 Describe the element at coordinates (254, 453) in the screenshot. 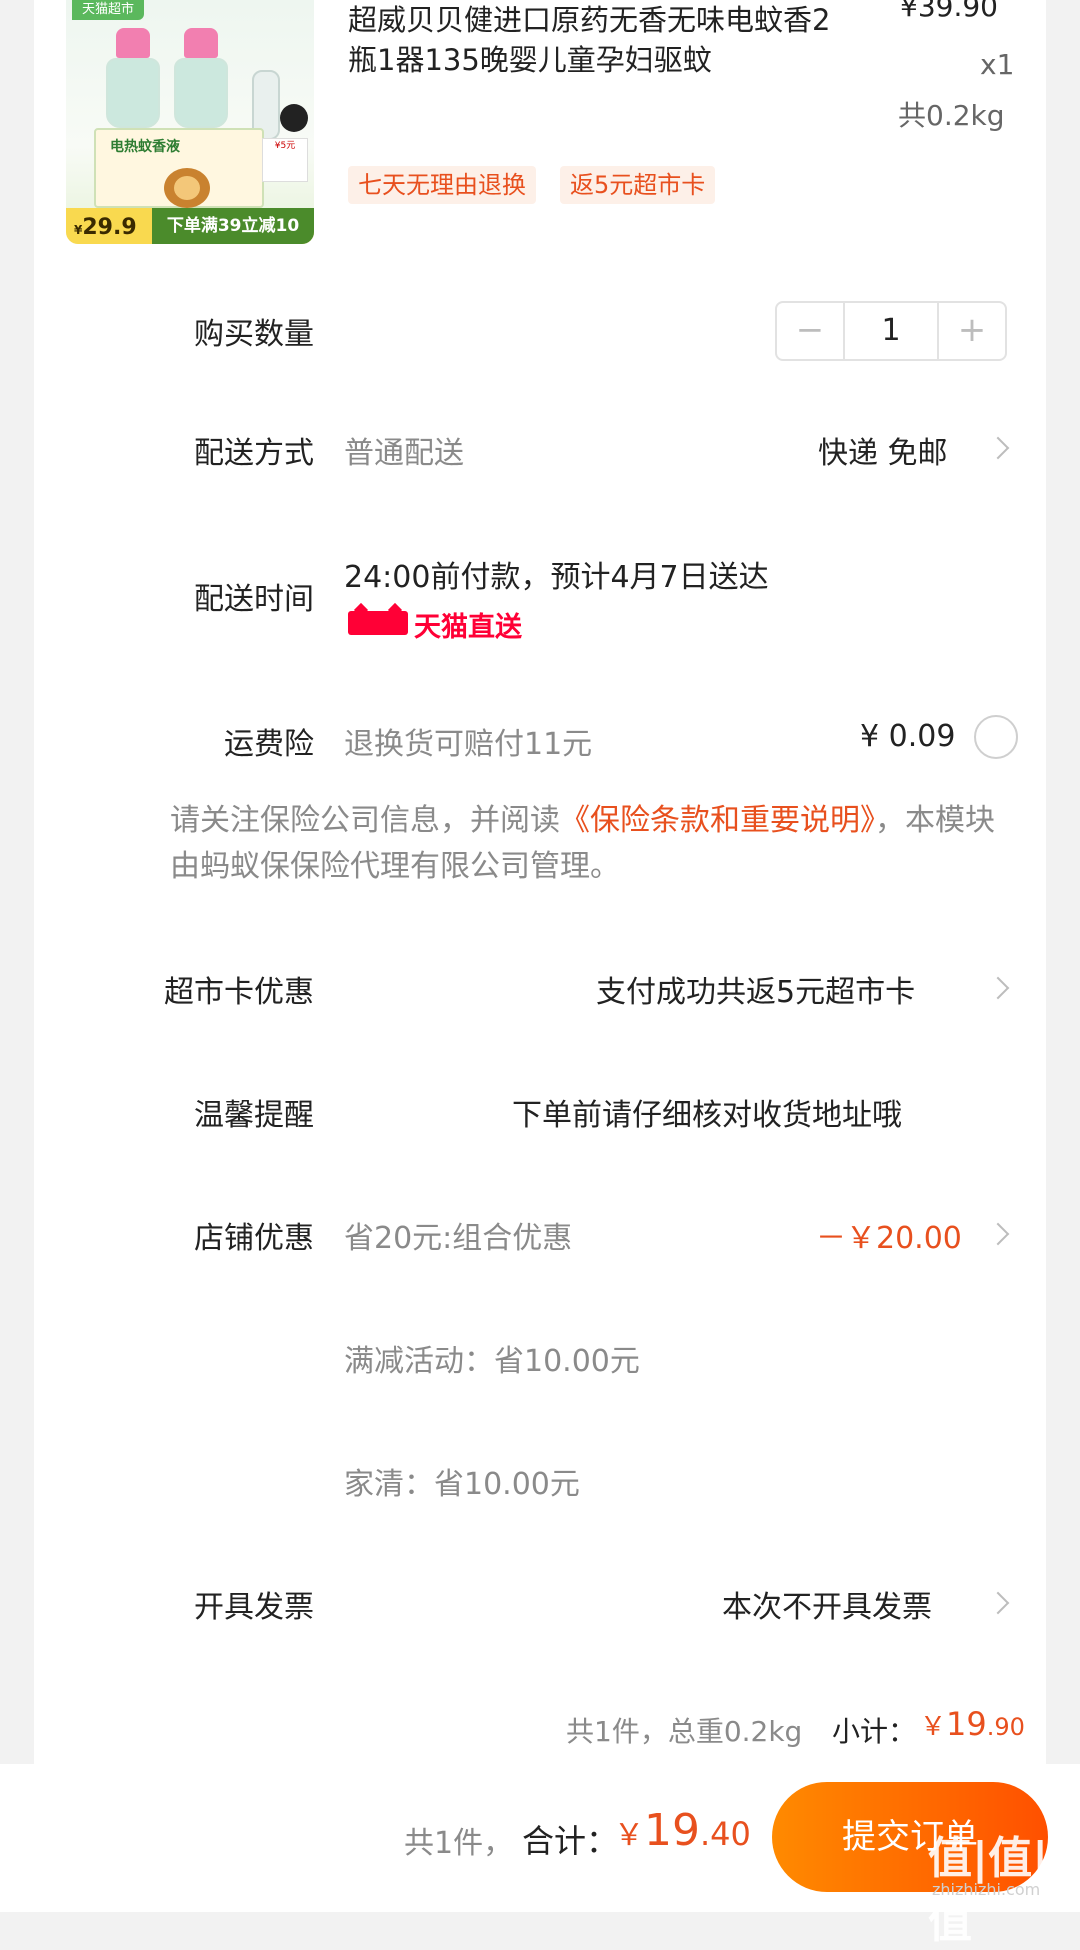

I see `delivery-method-label: 配送方式` at that location.